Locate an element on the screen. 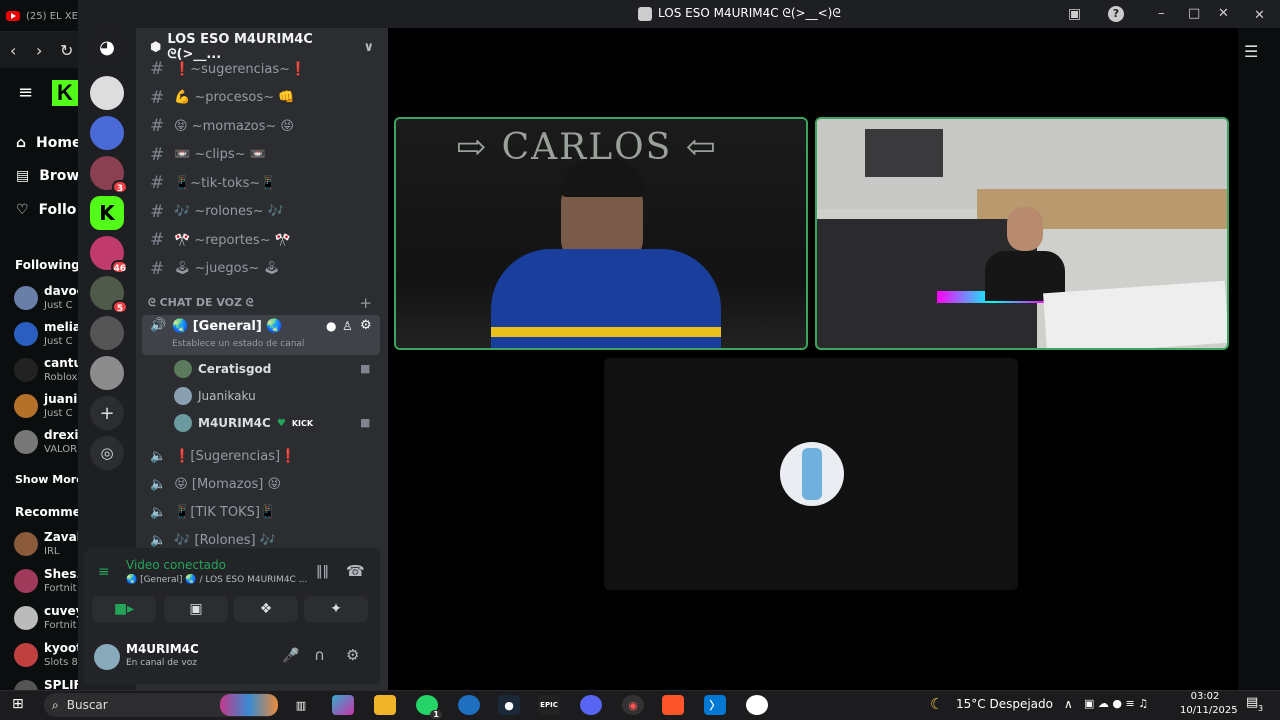  settings-gear-icon: ⚙ is located at coordinates (366, 325).